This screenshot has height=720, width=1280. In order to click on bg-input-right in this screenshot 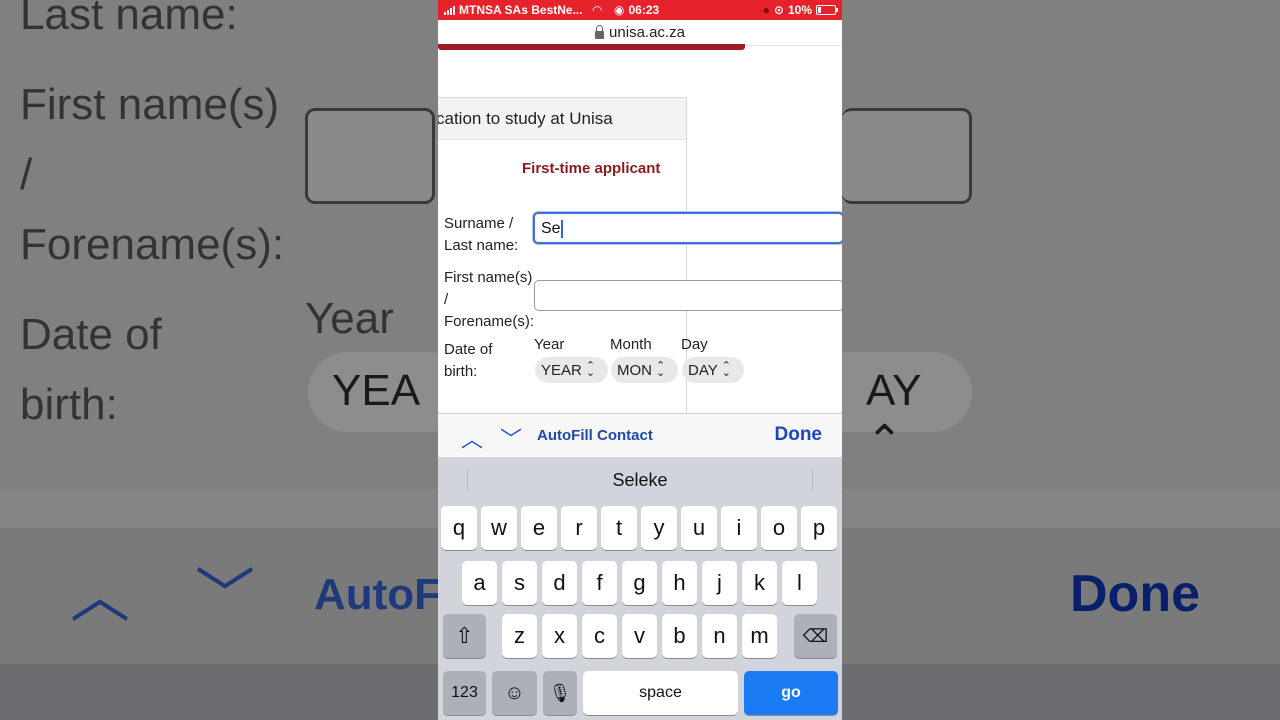, I will do `click(907, 156)`.